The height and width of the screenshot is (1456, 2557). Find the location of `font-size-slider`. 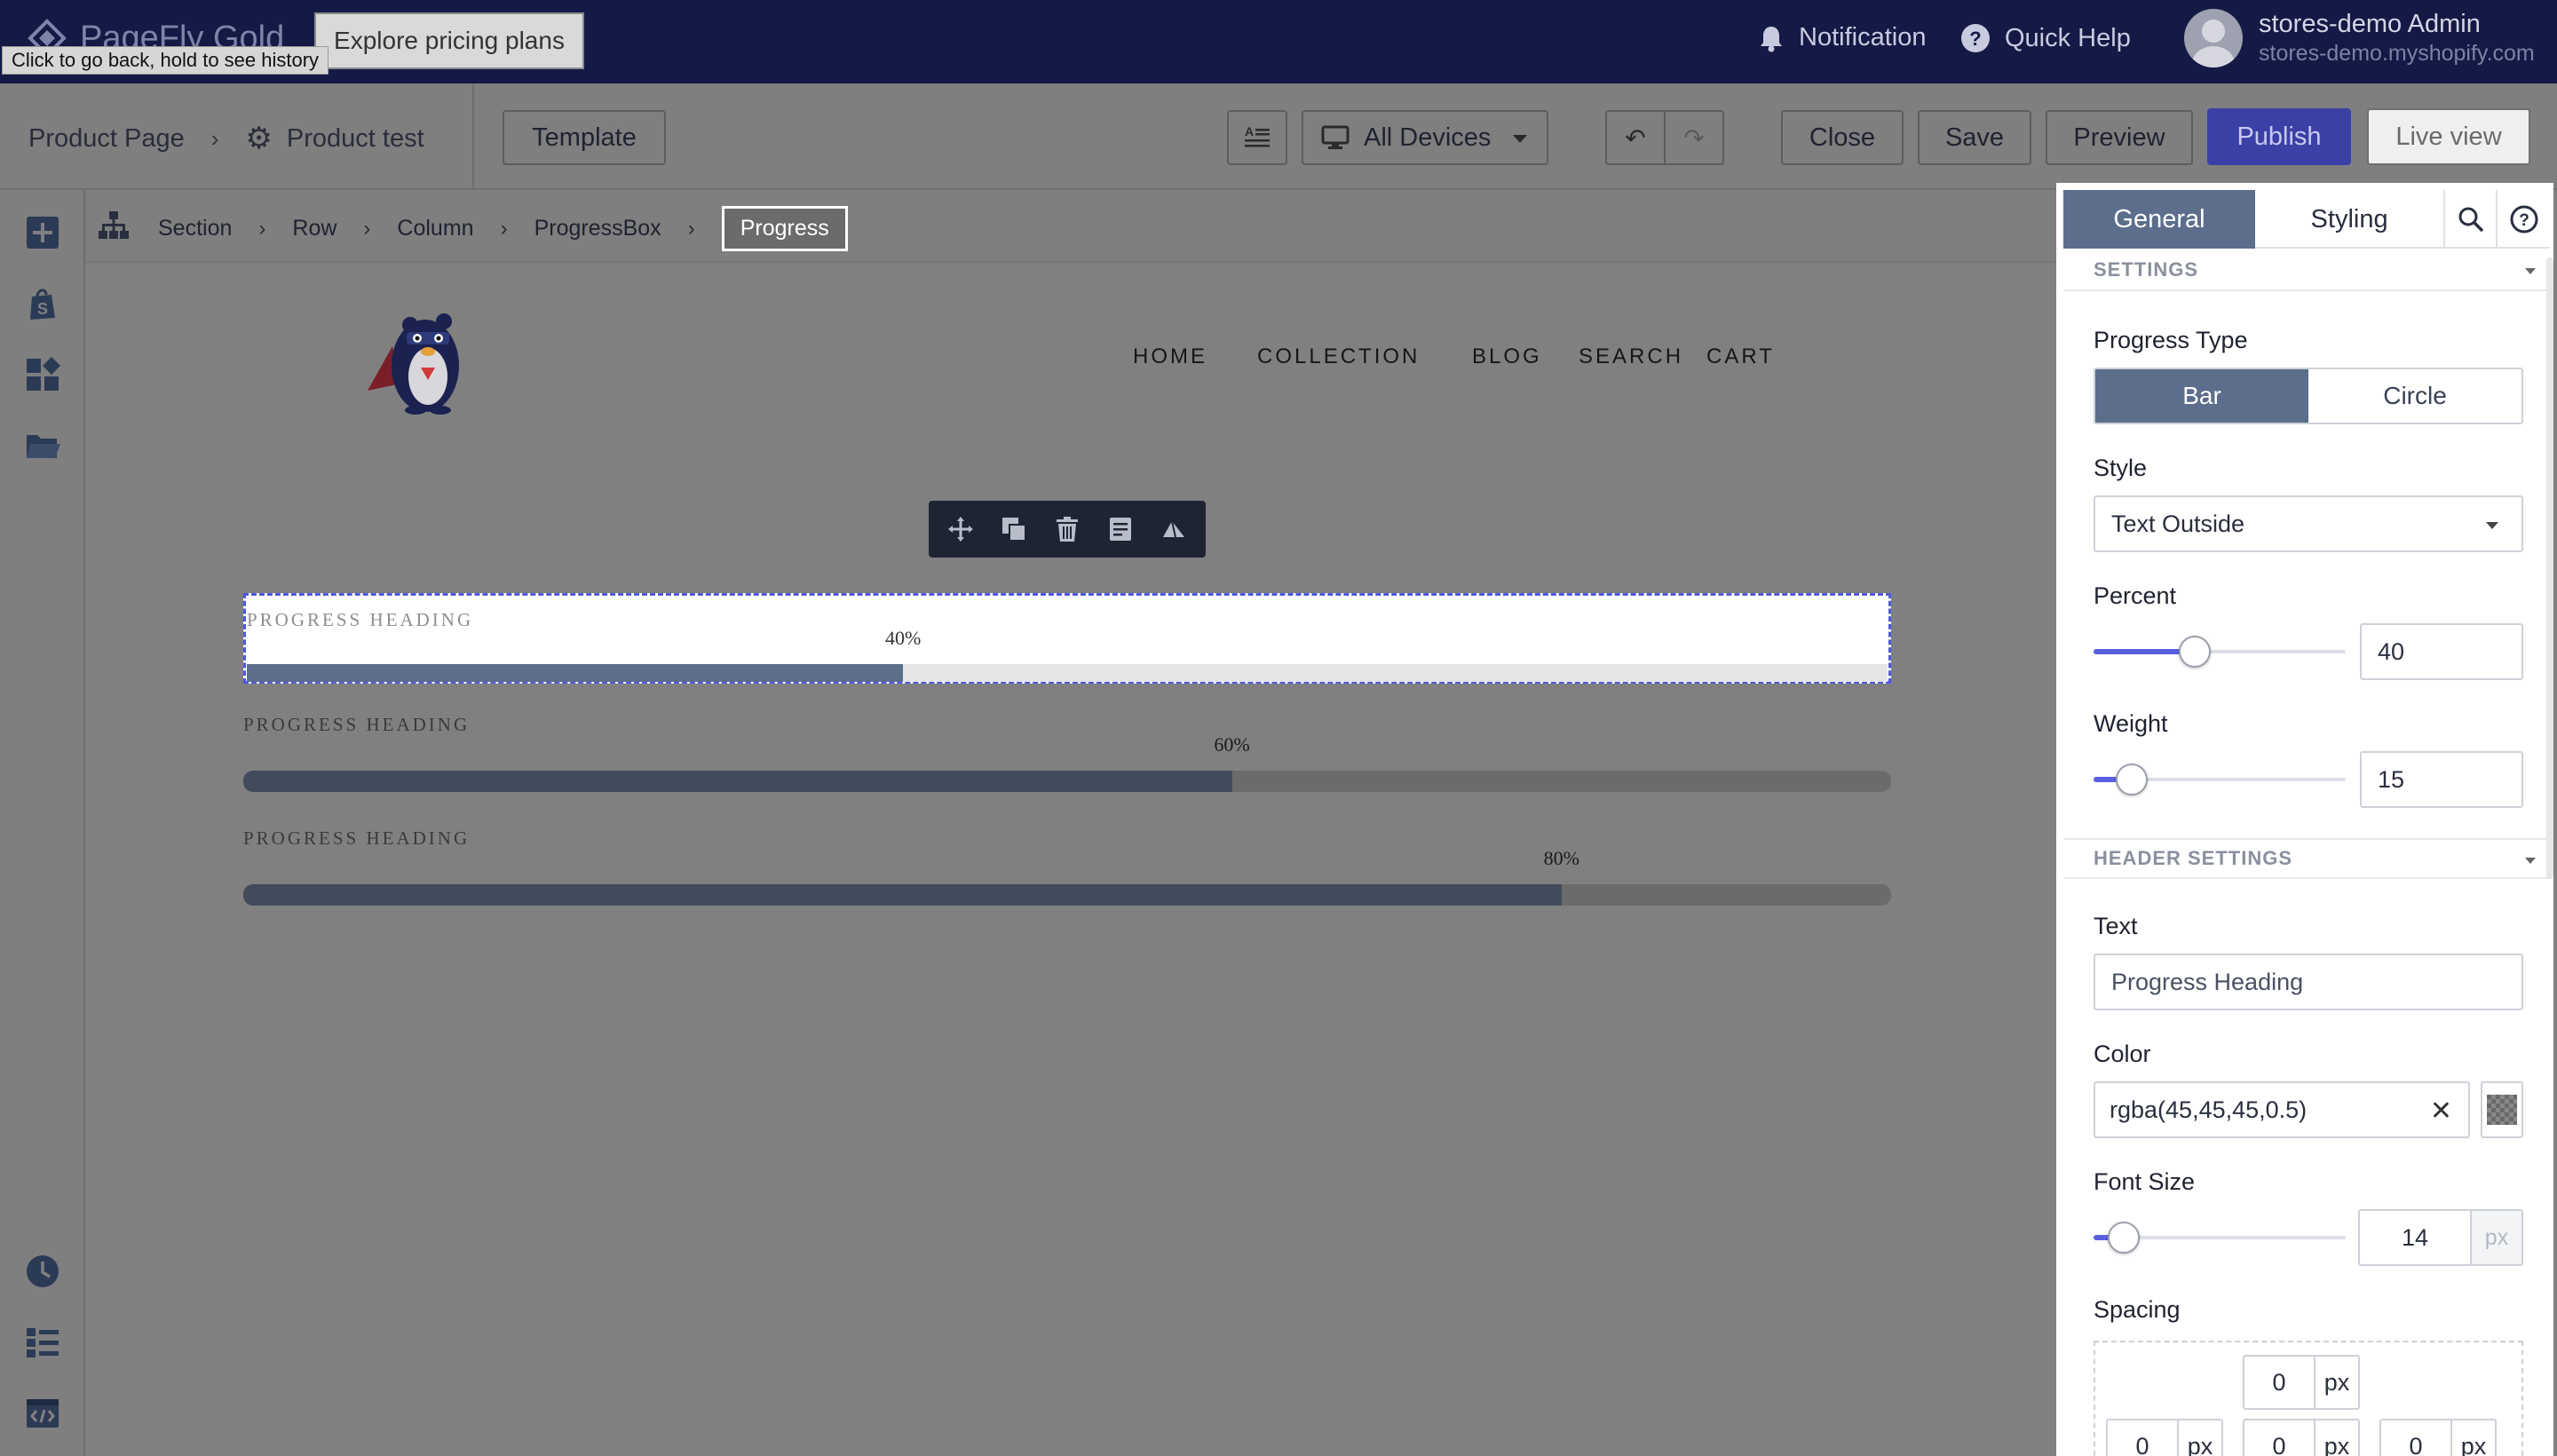

font-size-slider is located at coordinates (2220, 1237).